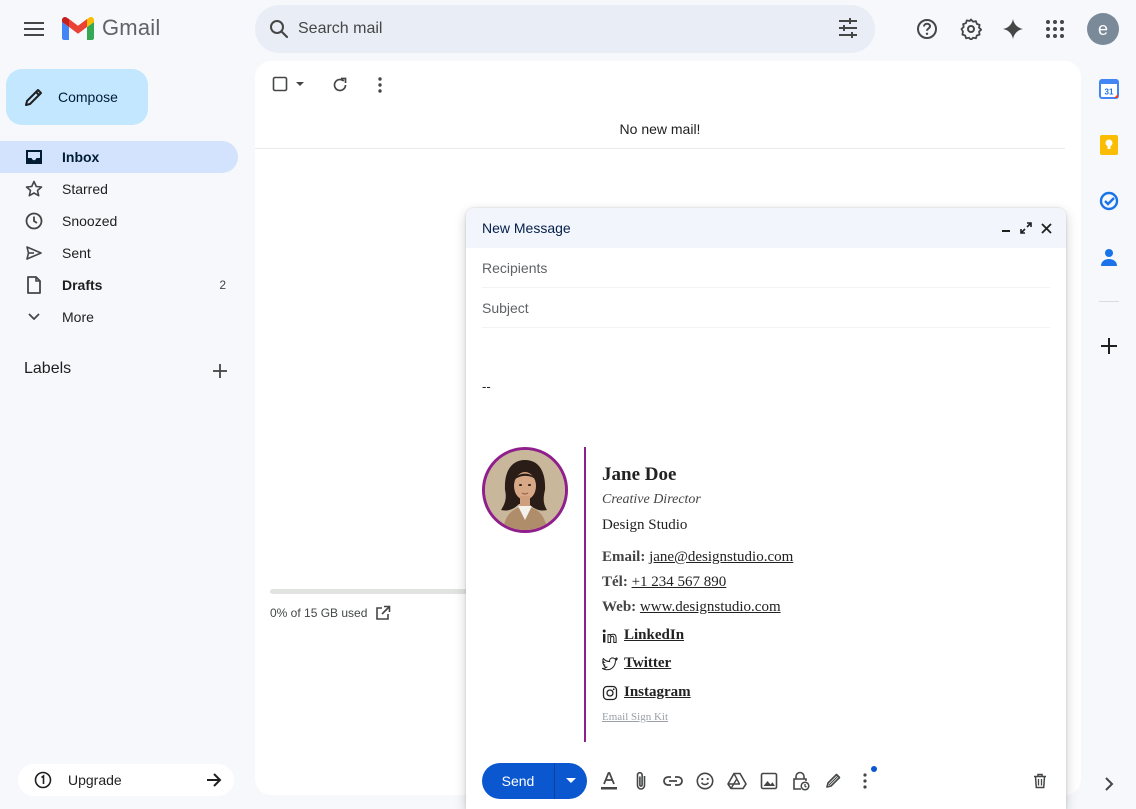 The image size is (1136, 809). What do you see at coordinates (119, 189) in the screenshot?
I see `sidebar-item-starred: Starred` at bounding box center [119, 189].